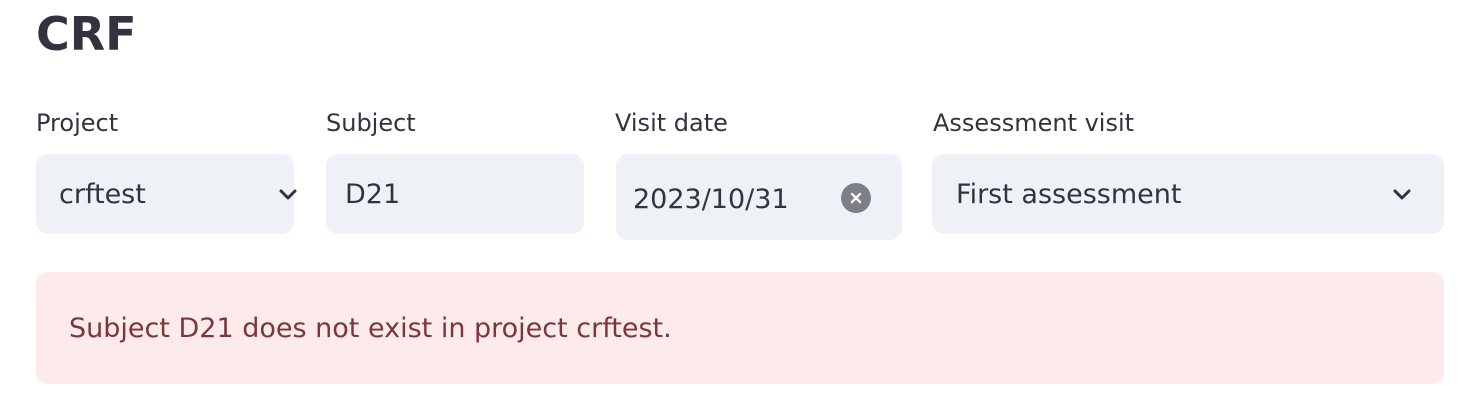 The width and height of the screenshot is (1462, 406). Describe the element at coordinates (102, 194) in the screenshot. I see `project-select-value: crftest` at that location.